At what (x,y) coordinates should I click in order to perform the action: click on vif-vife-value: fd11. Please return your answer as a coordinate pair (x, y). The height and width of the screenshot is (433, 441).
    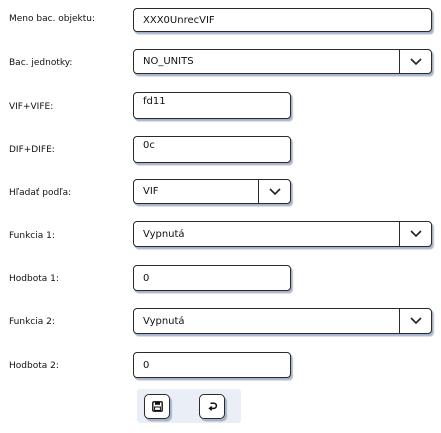
    Looking at the image, I should click on (154, 101).